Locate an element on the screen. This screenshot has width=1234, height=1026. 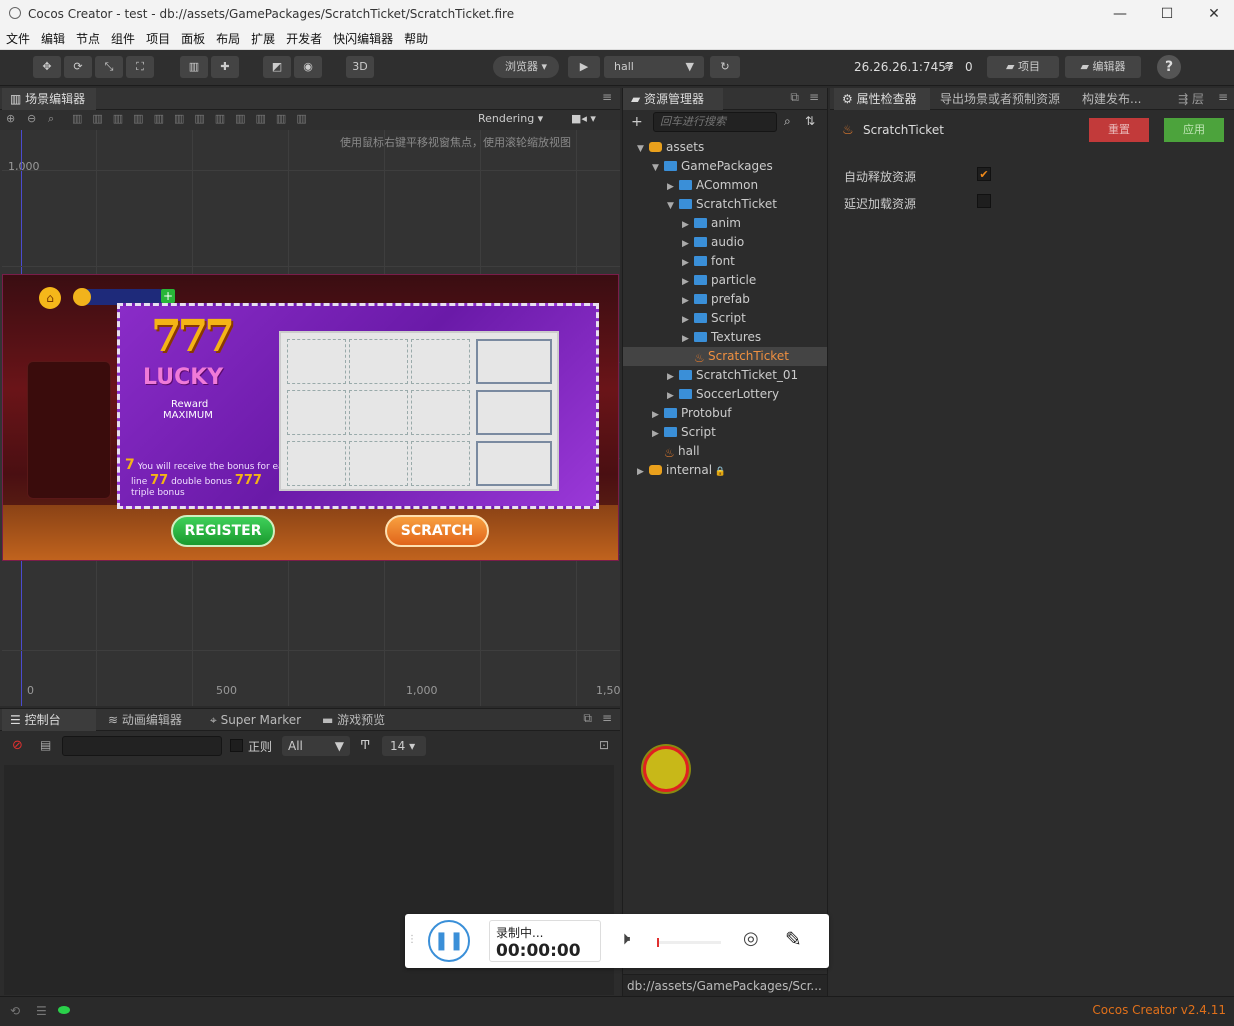
minimize-button: — is located at coordinates (1120, 14).